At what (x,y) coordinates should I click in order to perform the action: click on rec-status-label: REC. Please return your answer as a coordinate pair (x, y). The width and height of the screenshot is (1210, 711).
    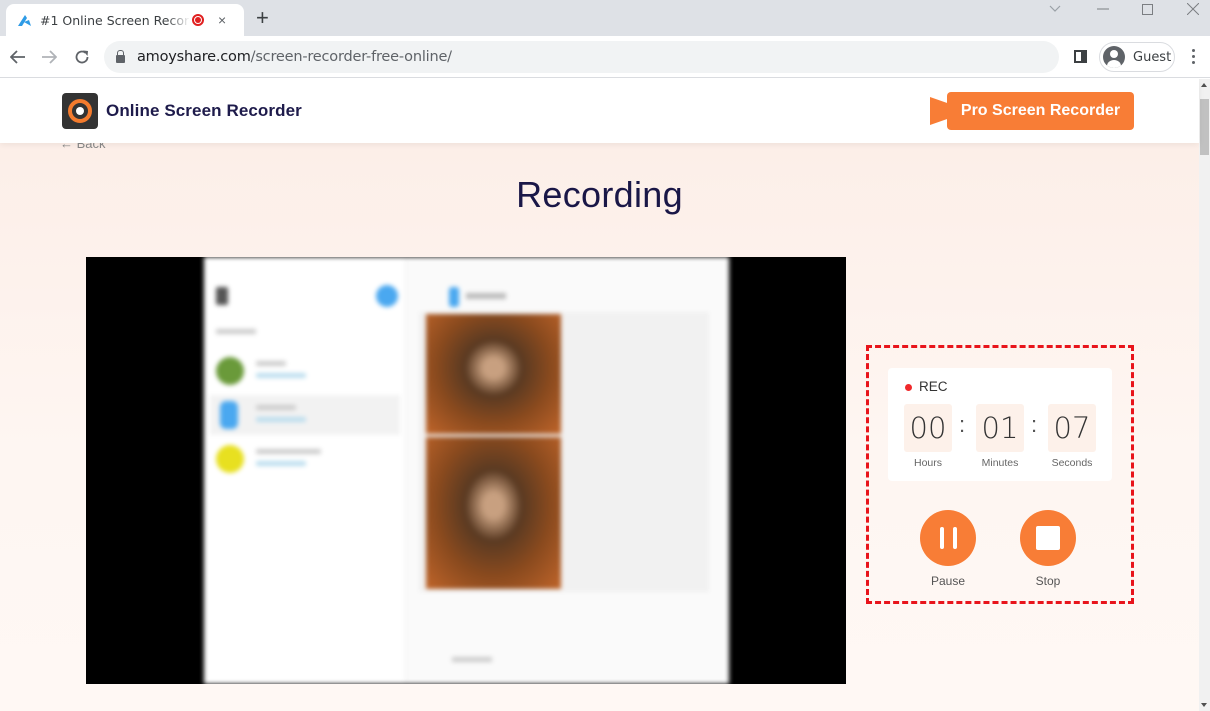
    Looking at the image, I should click on (933, 386).